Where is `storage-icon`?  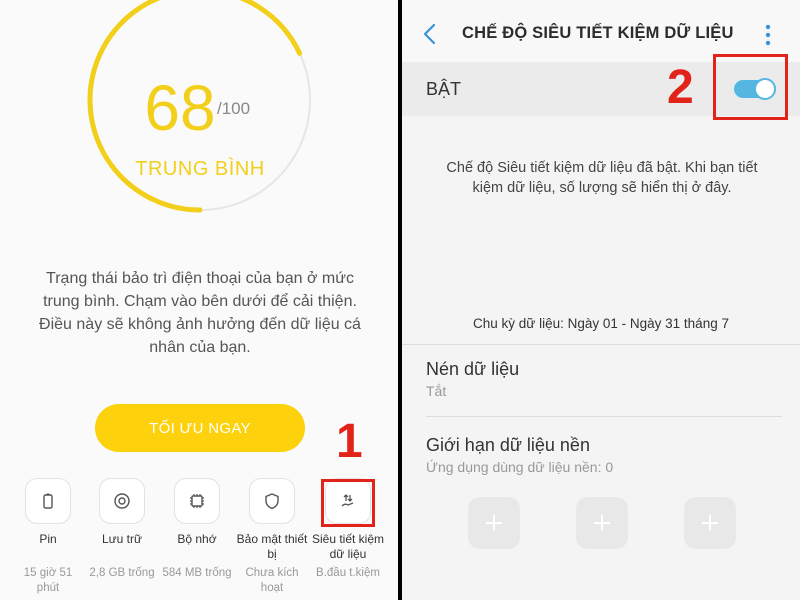
storage-icon is located at coordinates (122, 501).